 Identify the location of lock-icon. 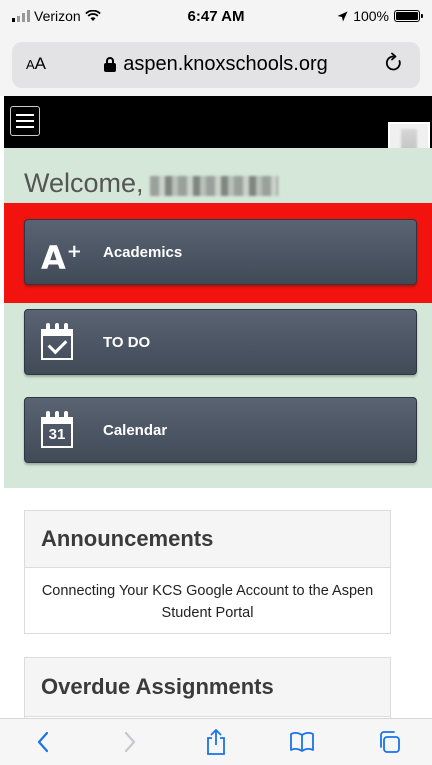
(110, 64).